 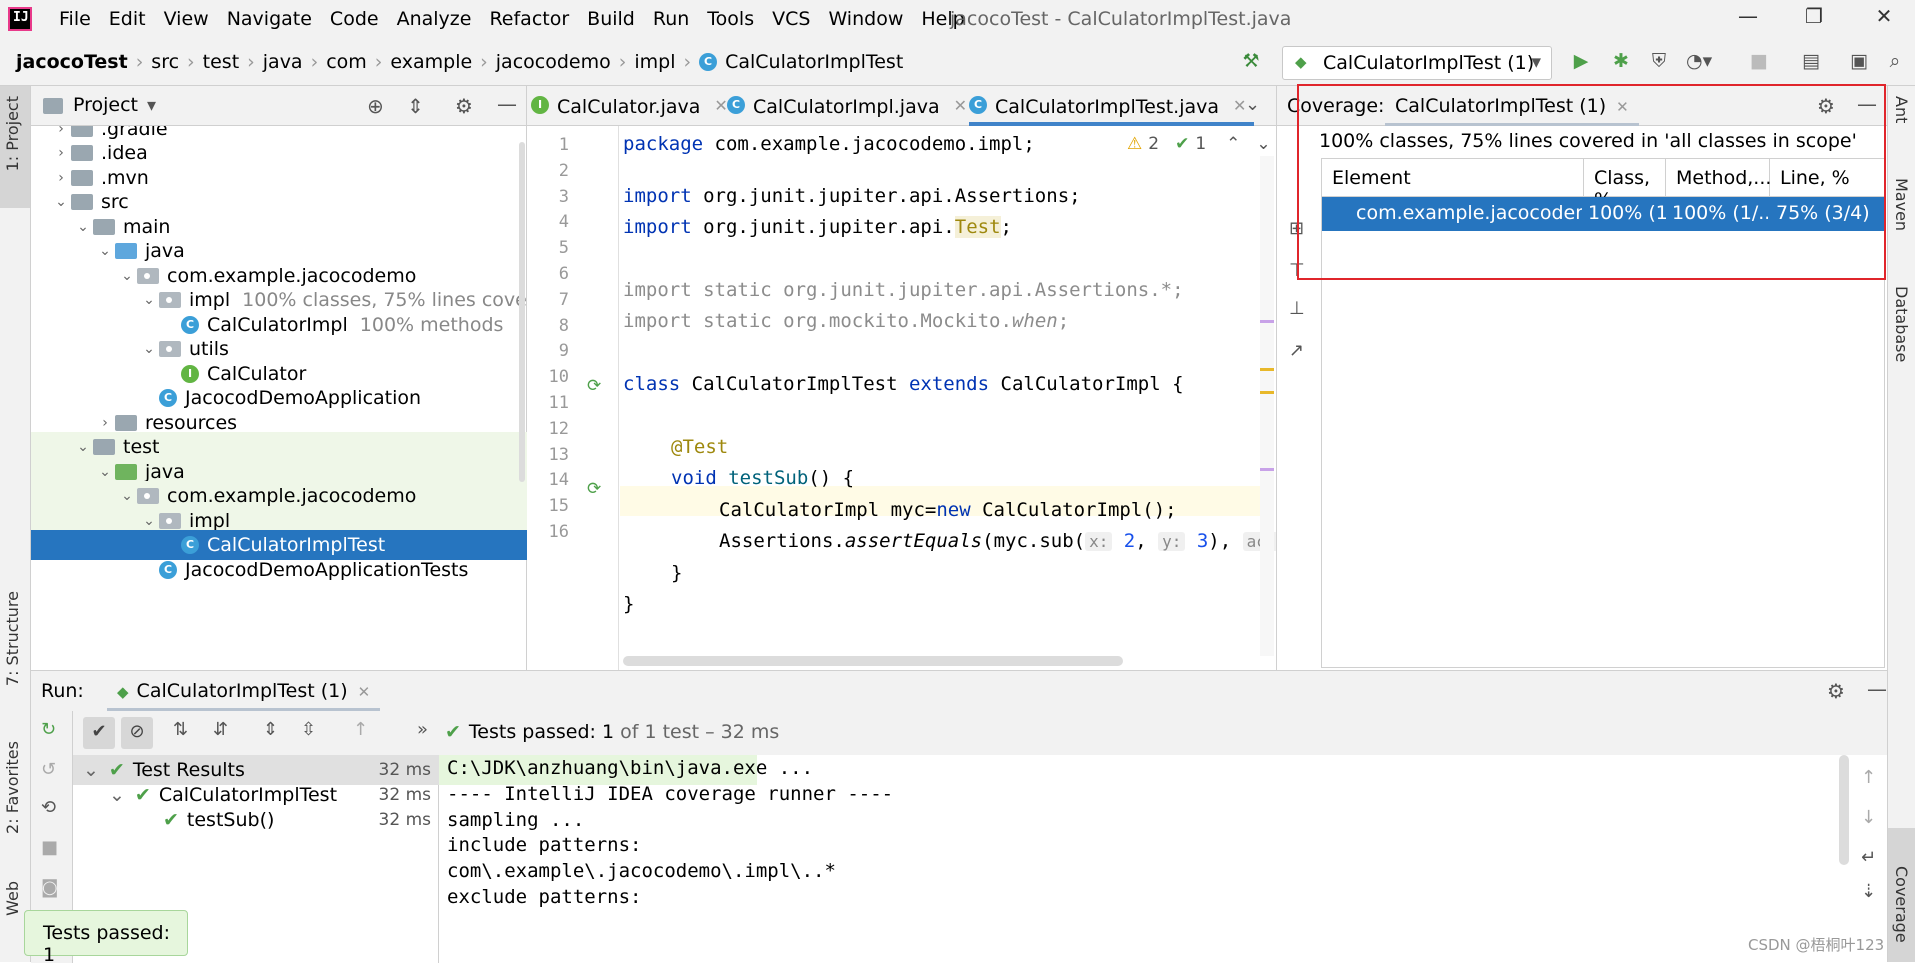 I want to click on search-icon: ⌕, so click(x=1895, y=63).